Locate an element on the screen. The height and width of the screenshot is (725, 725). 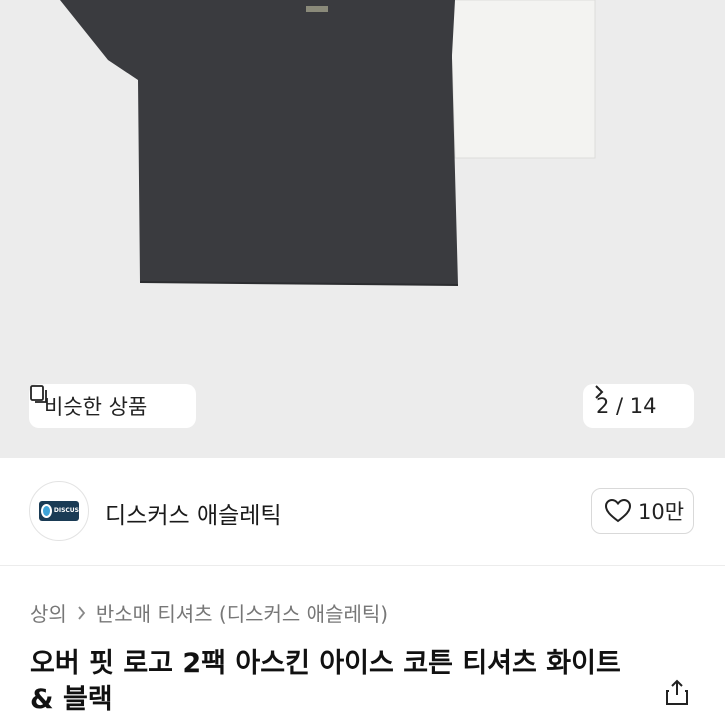
like-count: 10만 is located at coordinates (661, 512).